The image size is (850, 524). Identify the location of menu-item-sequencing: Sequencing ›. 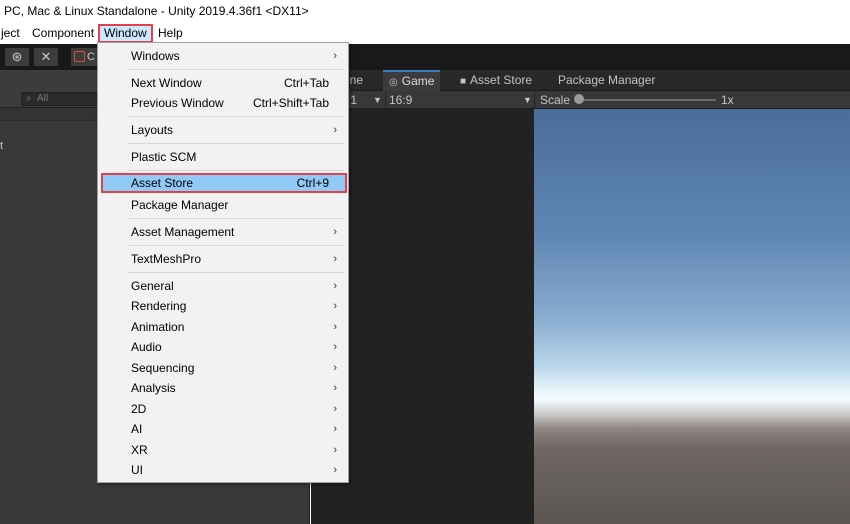
(223, 368).